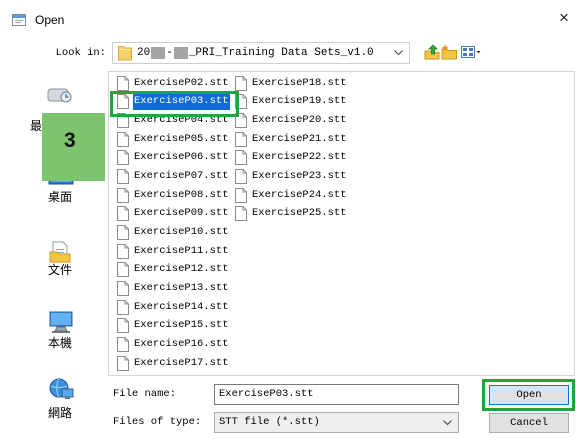 Image resolution: width=576 pixels, height=439 pixels. What do you see at coordinates (529, 423) in the screenshot?
I see `cancel-button: Cancel` at bounding box center [529, 423].